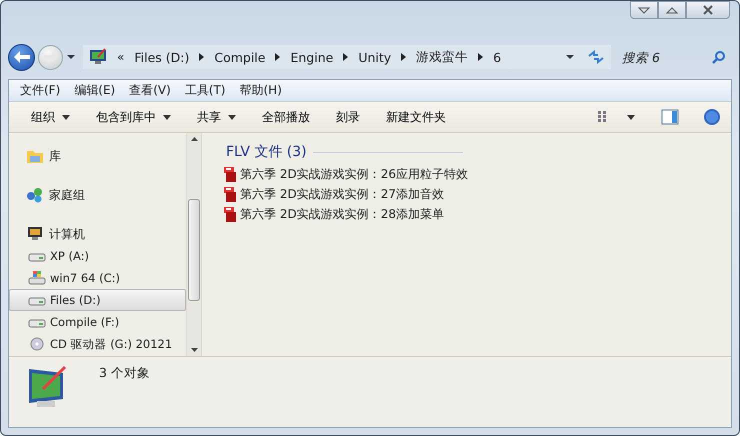  I want to click on toolbar-button: 全部播放, so click(286, 117).